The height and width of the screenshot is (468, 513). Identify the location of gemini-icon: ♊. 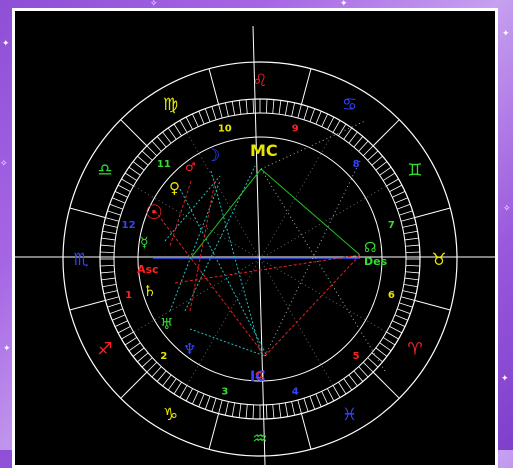
(414, 171).